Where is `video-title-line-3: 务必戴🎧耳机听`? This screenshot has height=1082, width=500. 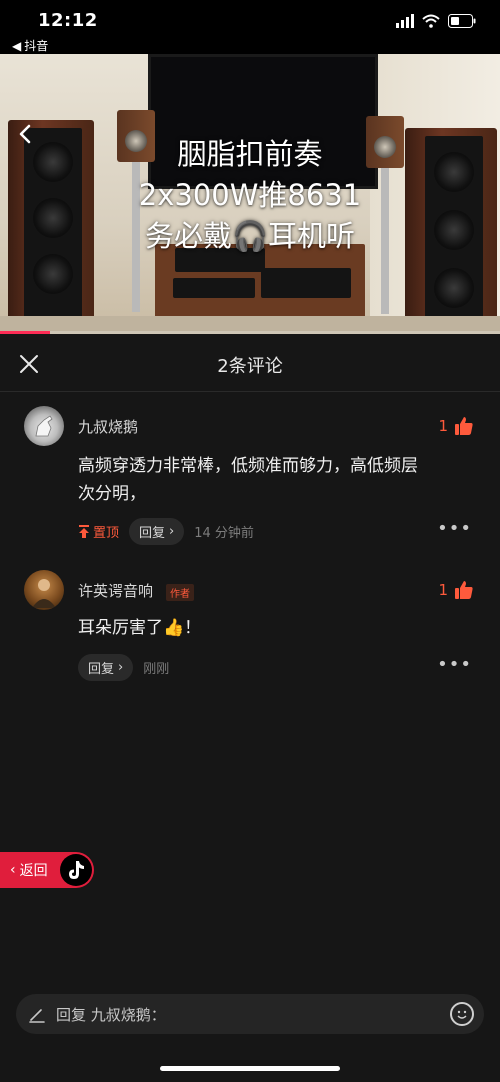
video-title-line-3: 务必戴🎧耳机听 is located at coordinates (250, 236).